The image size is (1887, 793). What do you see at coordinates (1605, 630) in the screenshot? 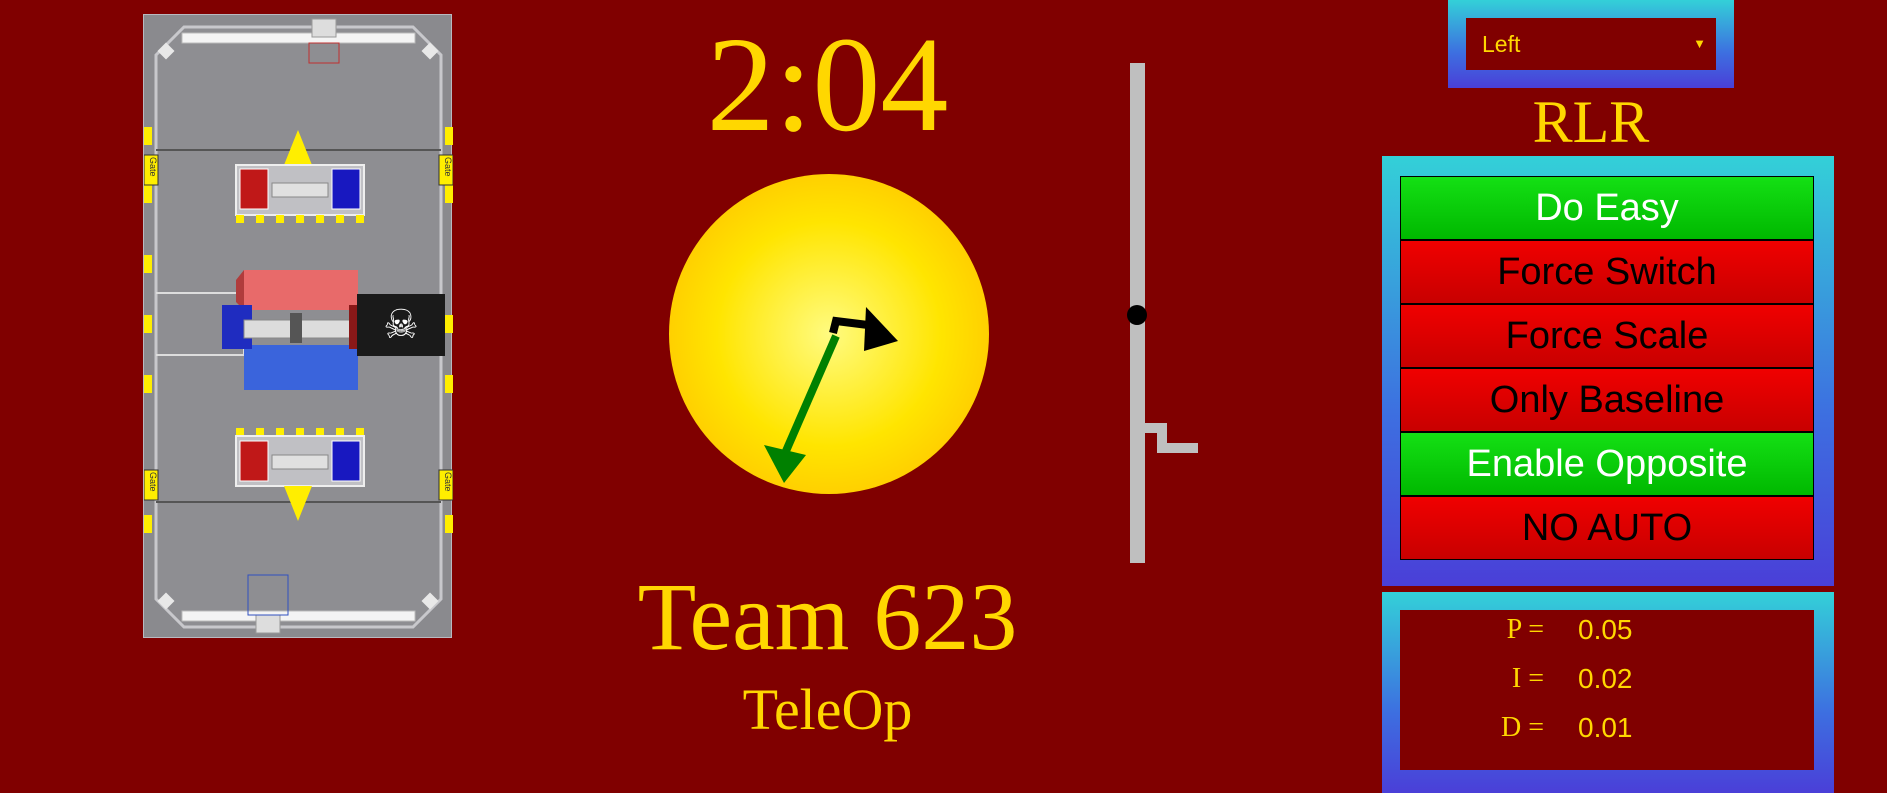
I see `pid-p-value: 0.05` at bounding box center [1605, 630].